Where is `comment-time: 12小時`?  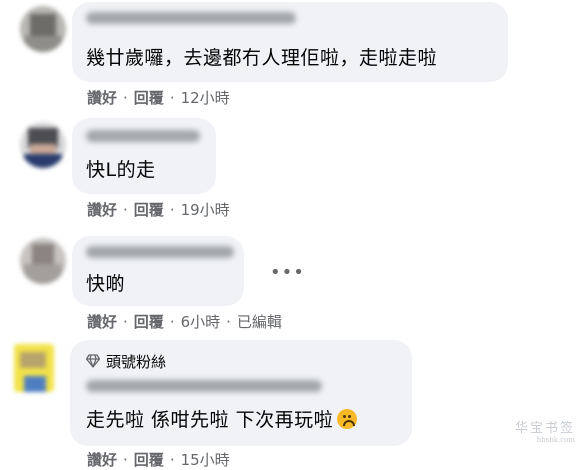
comment-time: 12小時 is located at coordinates (205, 98).